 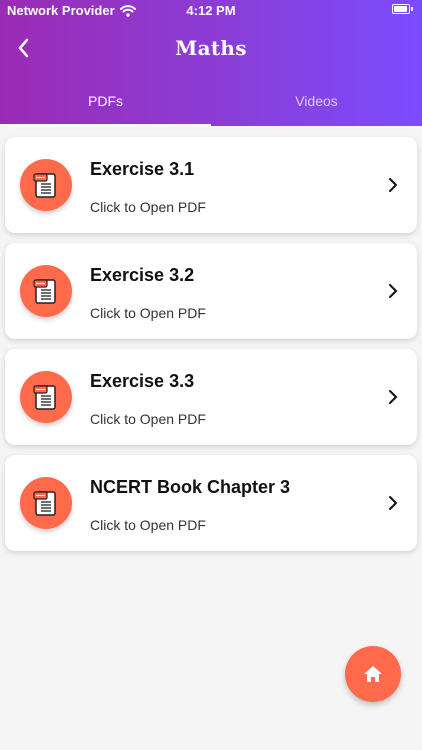 I want to click on list-item-title: Exercise 3.1, so click(x=142, y=169).